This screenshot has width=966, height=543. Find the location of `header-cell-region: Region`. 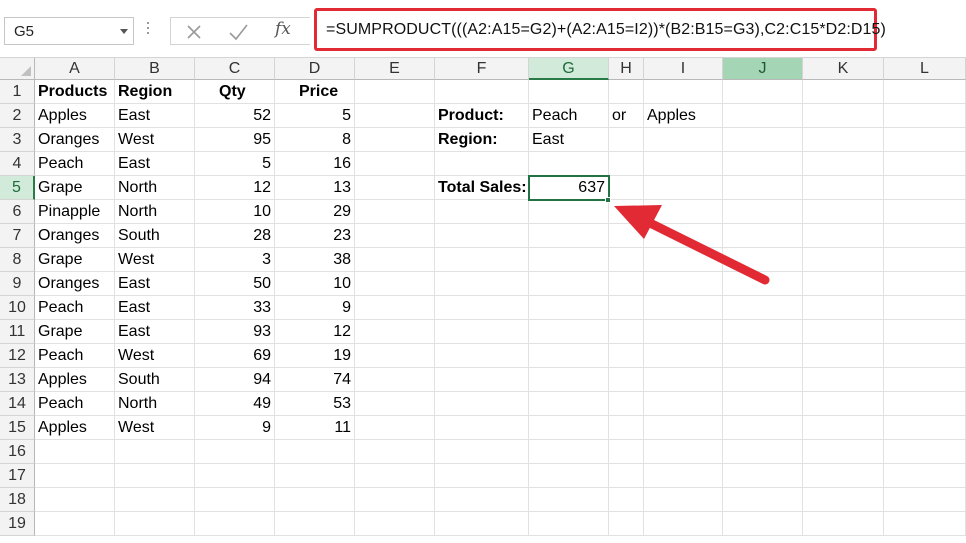

header-cell-region: Region is located at coordinates (155, 92).